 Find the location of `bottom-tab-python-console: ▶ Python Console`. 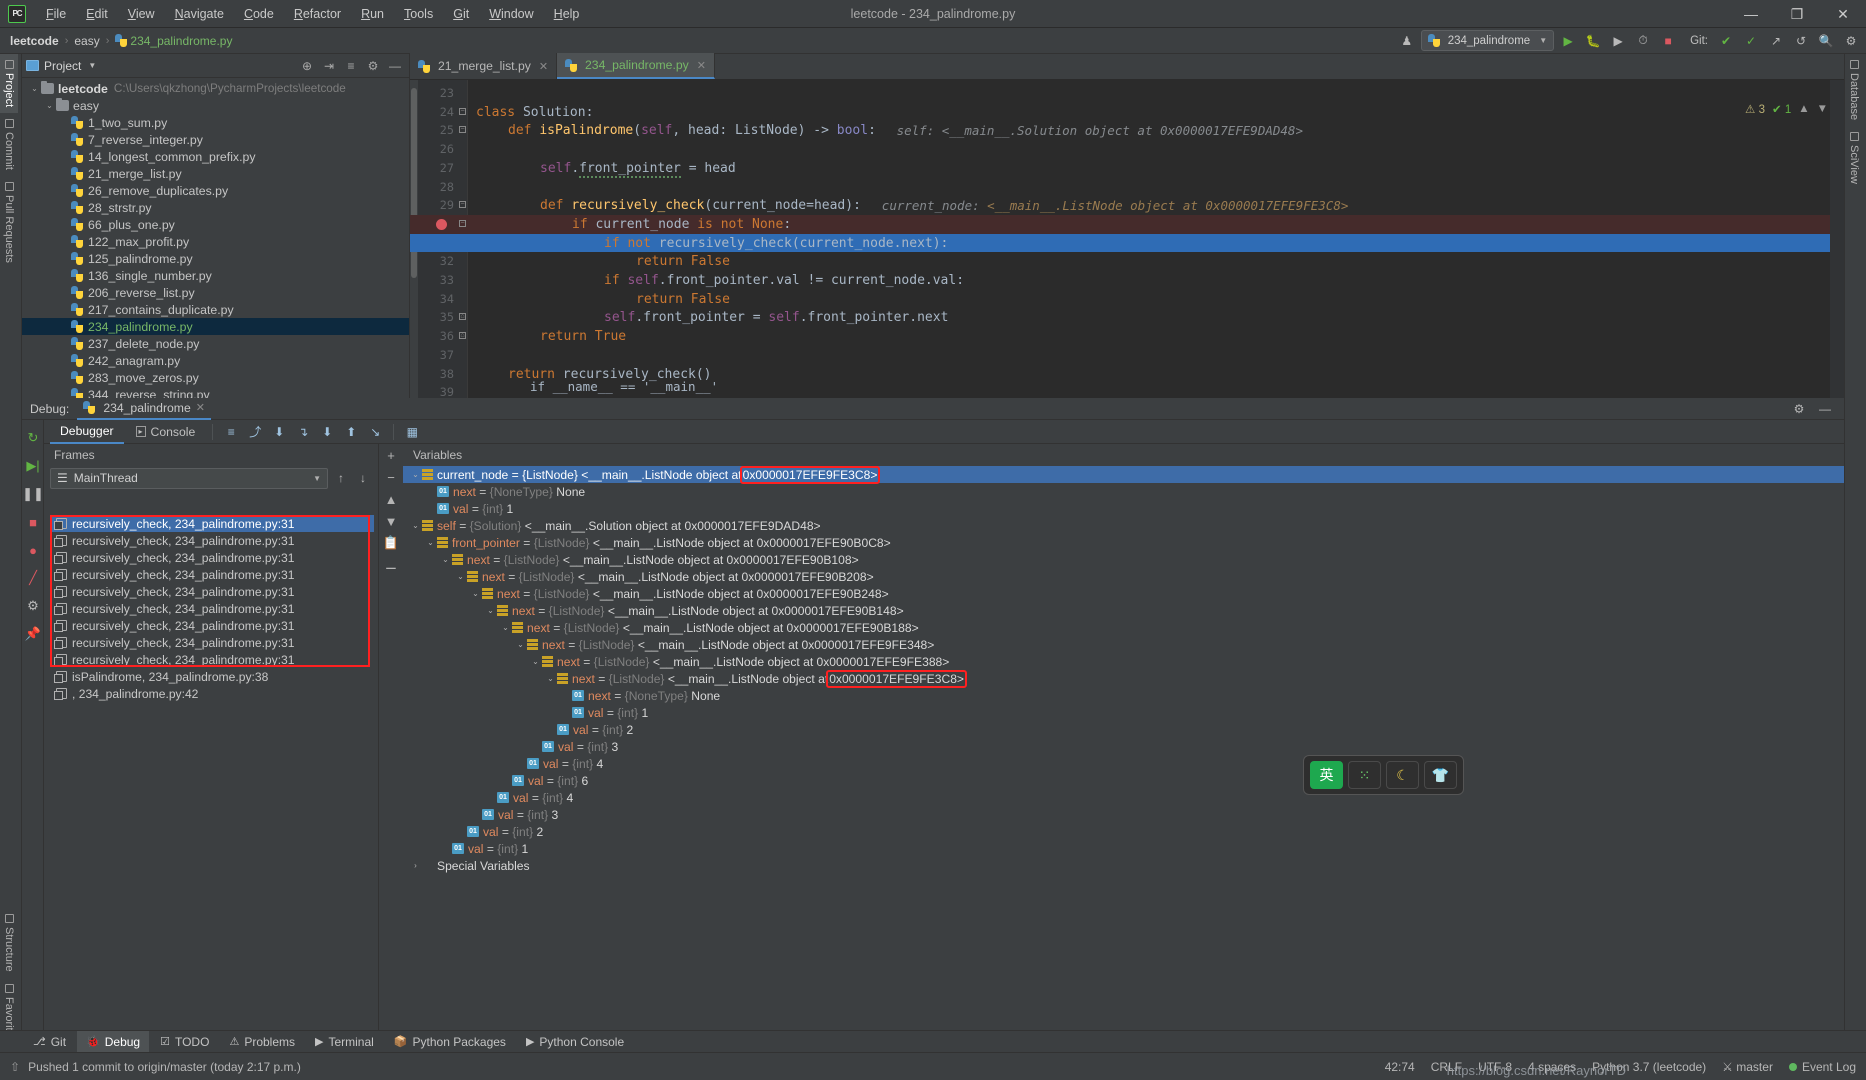

bottom-tab-python-console: ▶ Python Console is located at coordinates (575, 1042).